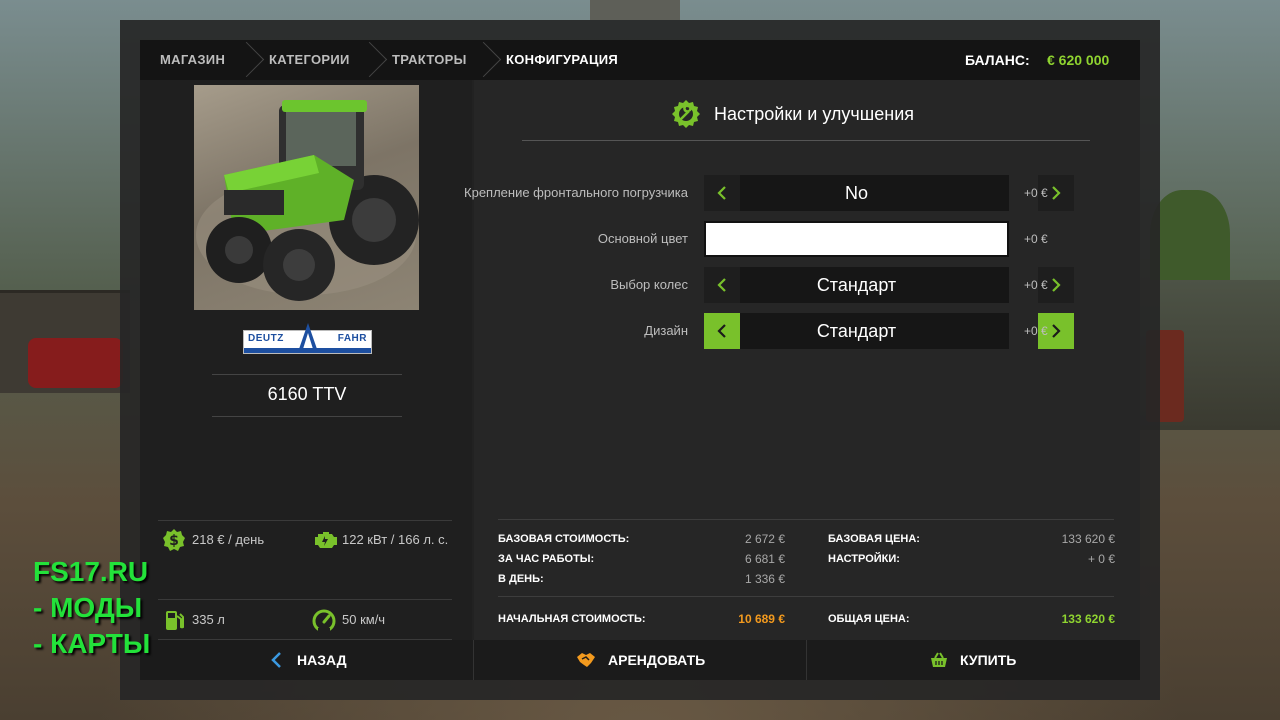 This screenshot has height=720, width=1280. I want to click on option-selector-wheels: Стандарт, so click(889, 285).